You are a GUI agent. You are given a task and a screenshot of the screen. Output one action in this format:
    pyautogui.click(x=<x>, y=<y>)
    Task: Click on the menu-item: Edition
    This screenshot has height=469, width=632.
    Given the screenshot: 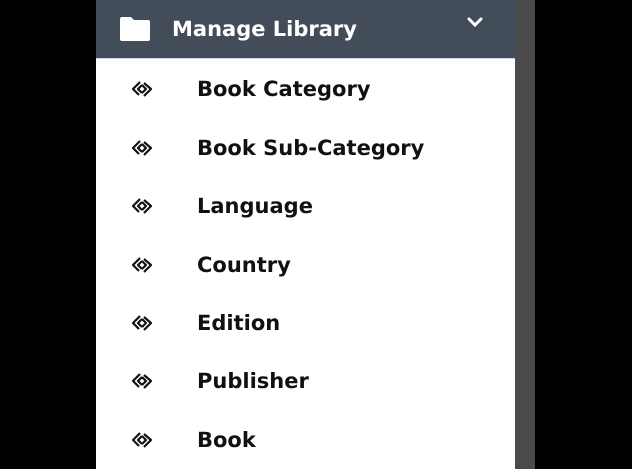 What is the action you would take?
    pyautogui.click(x=305, y=323)
    